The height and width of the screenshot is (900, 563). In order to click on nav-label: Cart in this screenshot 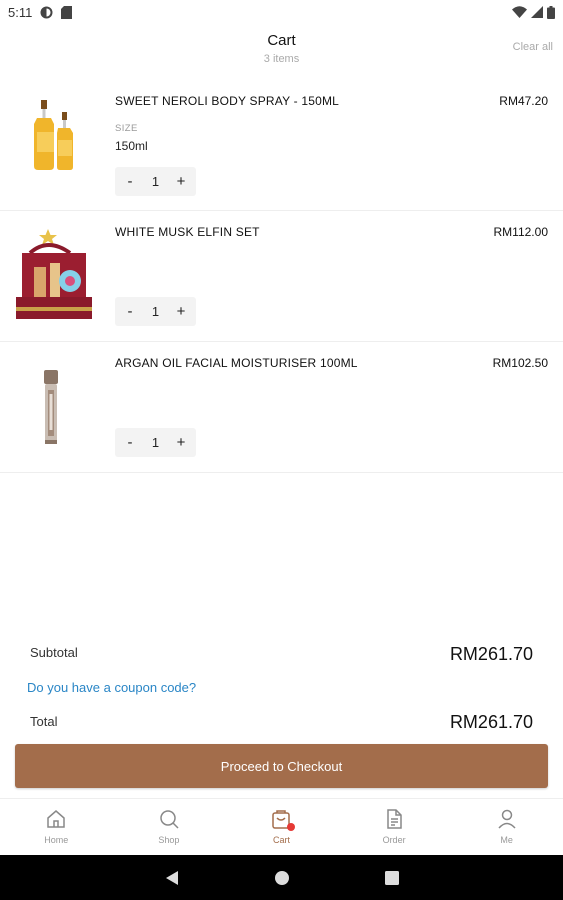, I will do `click(281, 840)`.